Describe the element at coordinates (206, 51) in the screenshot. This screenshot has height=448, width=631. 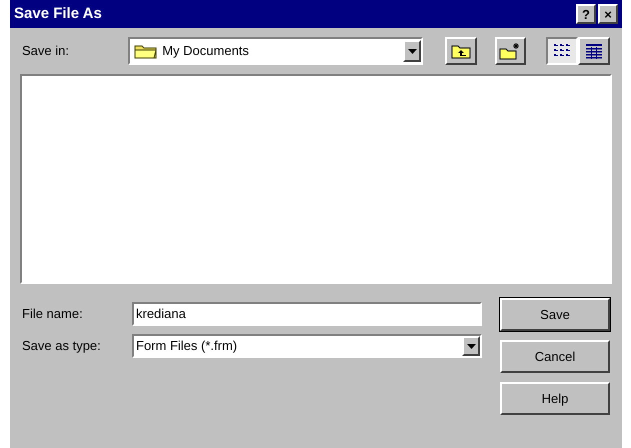
I see `save-in-value: My Documents` at that location.